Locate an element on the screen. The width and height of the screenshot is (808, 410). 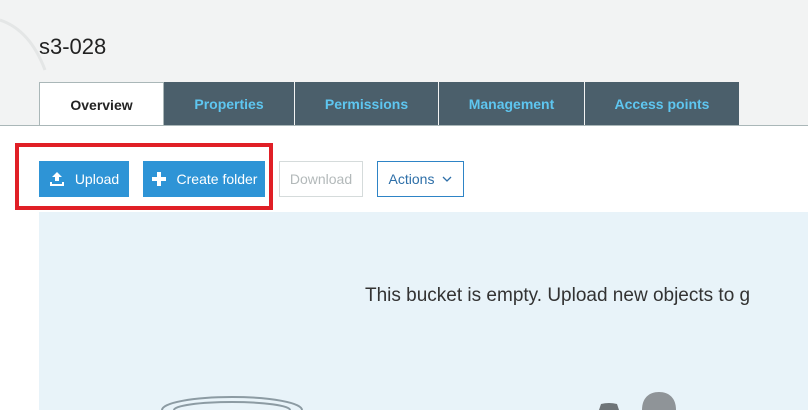
actions-dropdown: Actions is located at coordinates (420, 179).